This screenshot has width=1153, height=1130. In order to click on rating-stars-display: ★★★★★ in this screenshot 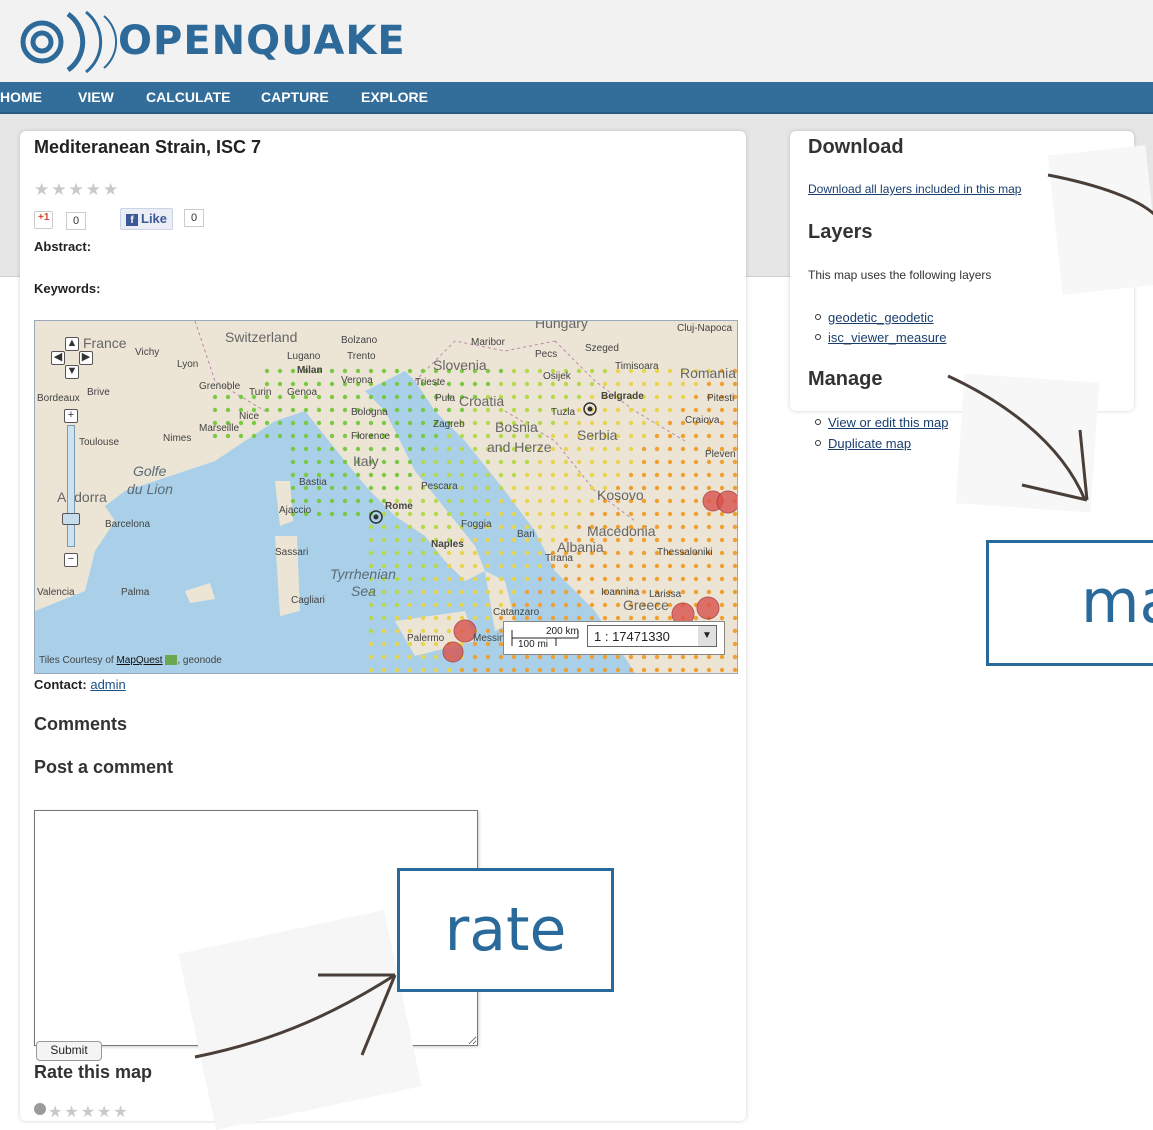, I will do `click(77, 189)`.